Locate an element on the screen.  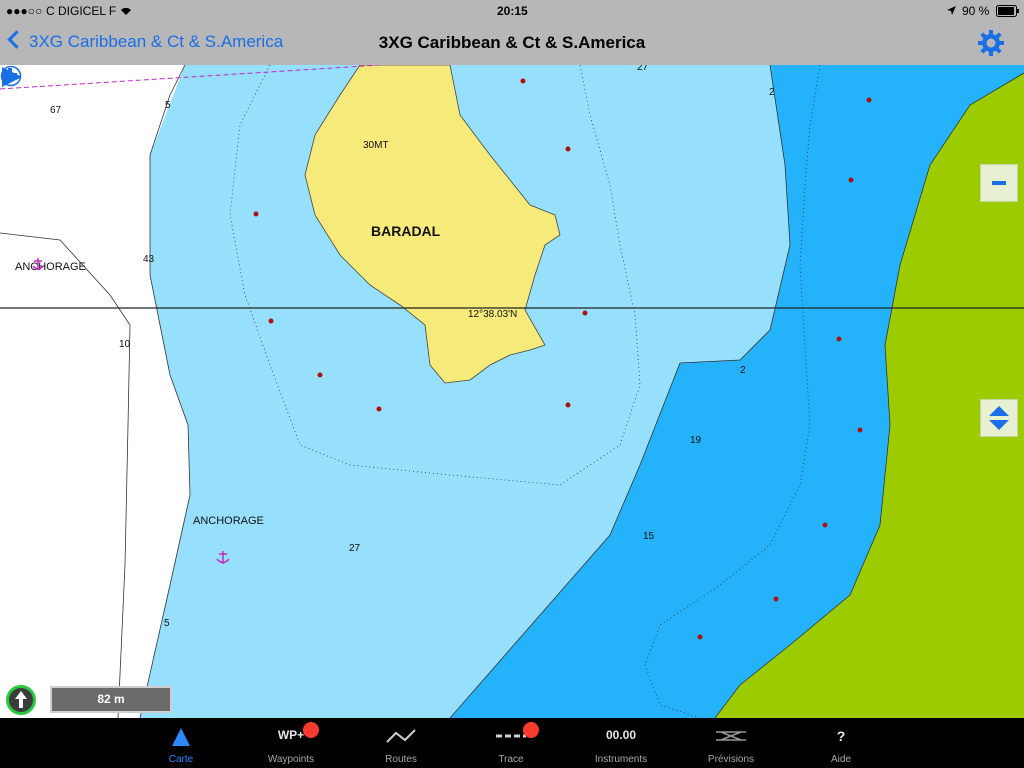
instrument-readout-icon: 00.00 is located at coordinates (621, 735).